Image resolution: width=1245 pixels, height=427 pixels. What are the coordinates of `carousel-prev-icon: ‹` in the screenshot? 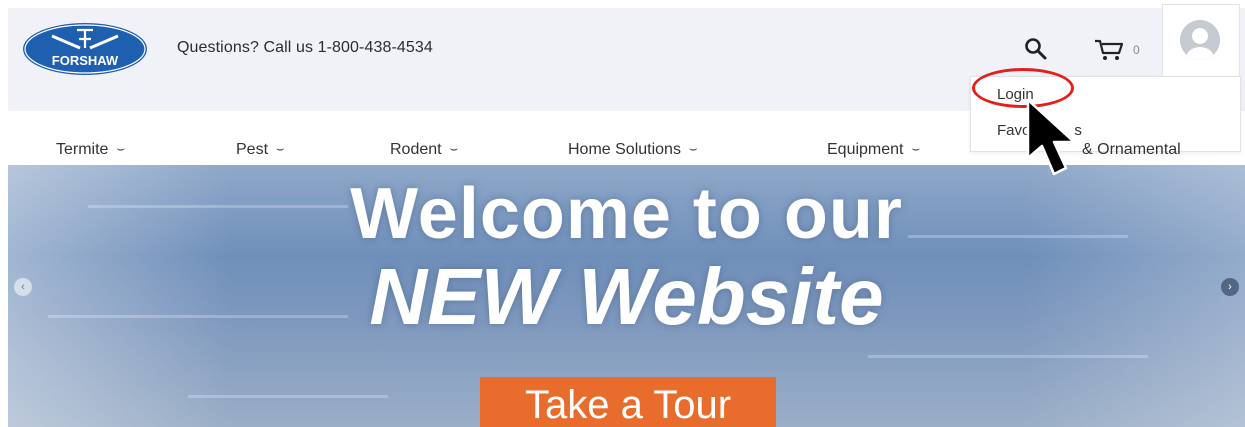 It's located at (23, 287).